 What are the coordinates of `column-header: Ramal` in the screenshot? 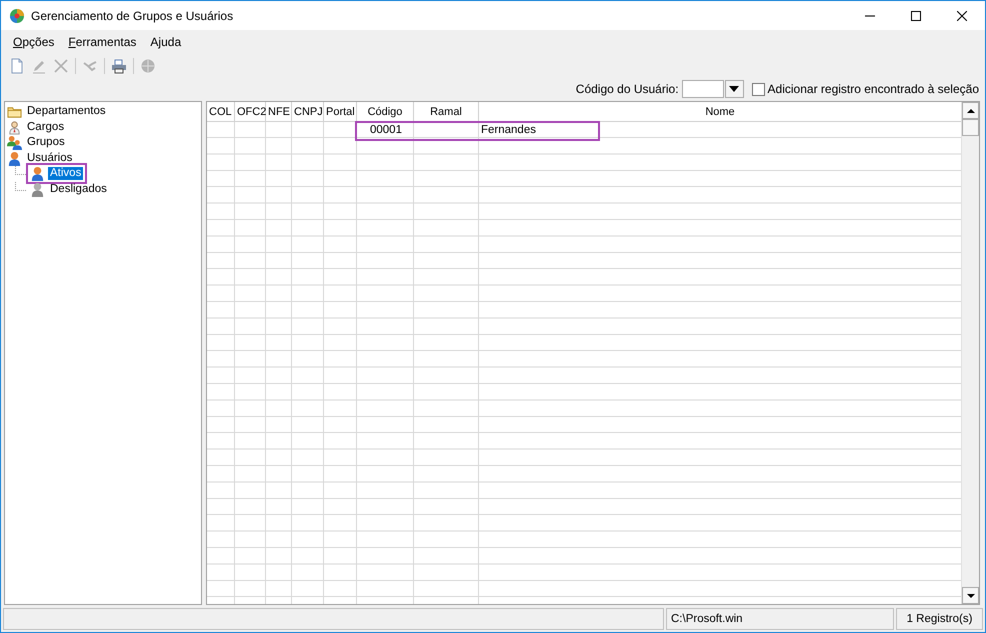 It's located at (446, 112).